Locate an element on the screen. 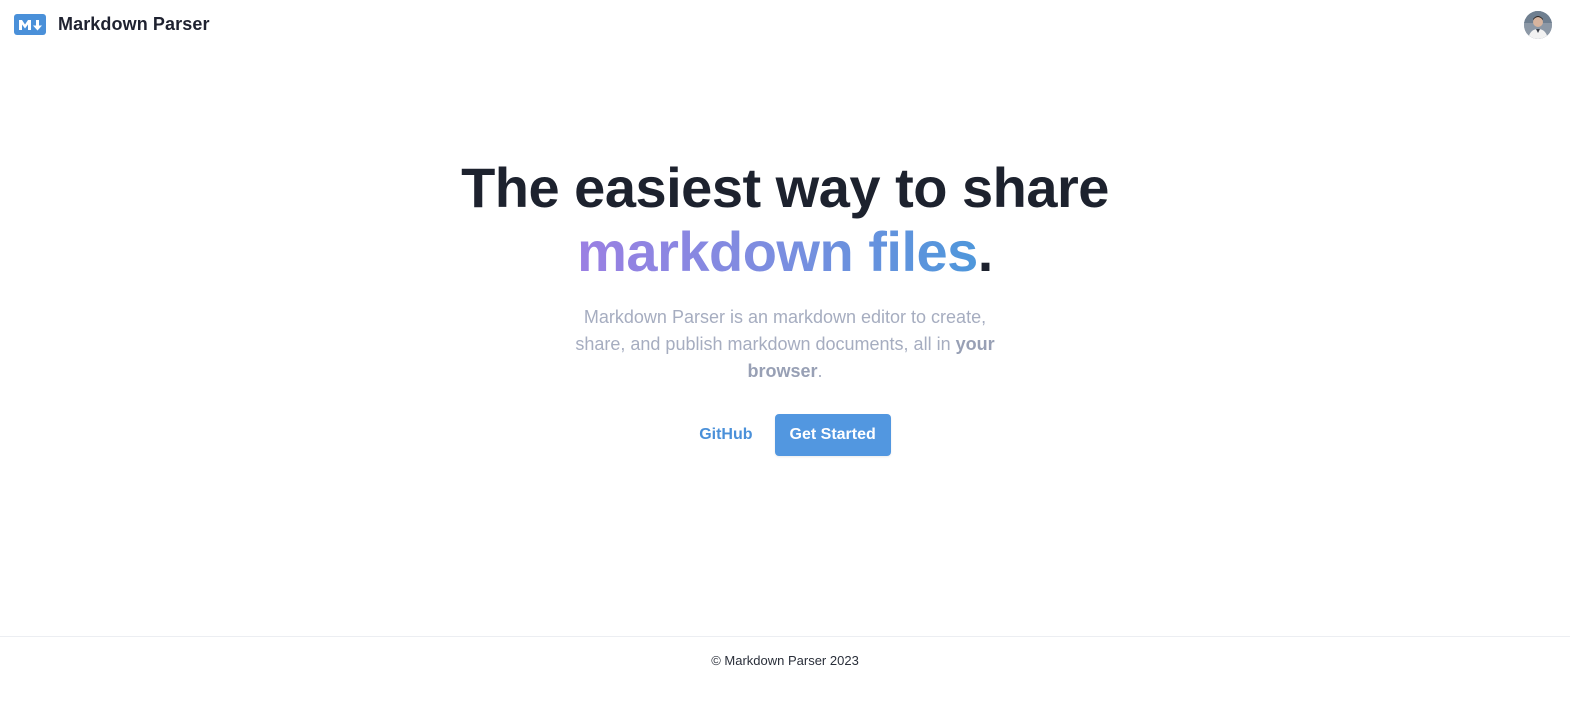 This screenshot has width=1570, height=706. copyright-text: © Markdown Parser 2023 is located at coordinates (785, 660).